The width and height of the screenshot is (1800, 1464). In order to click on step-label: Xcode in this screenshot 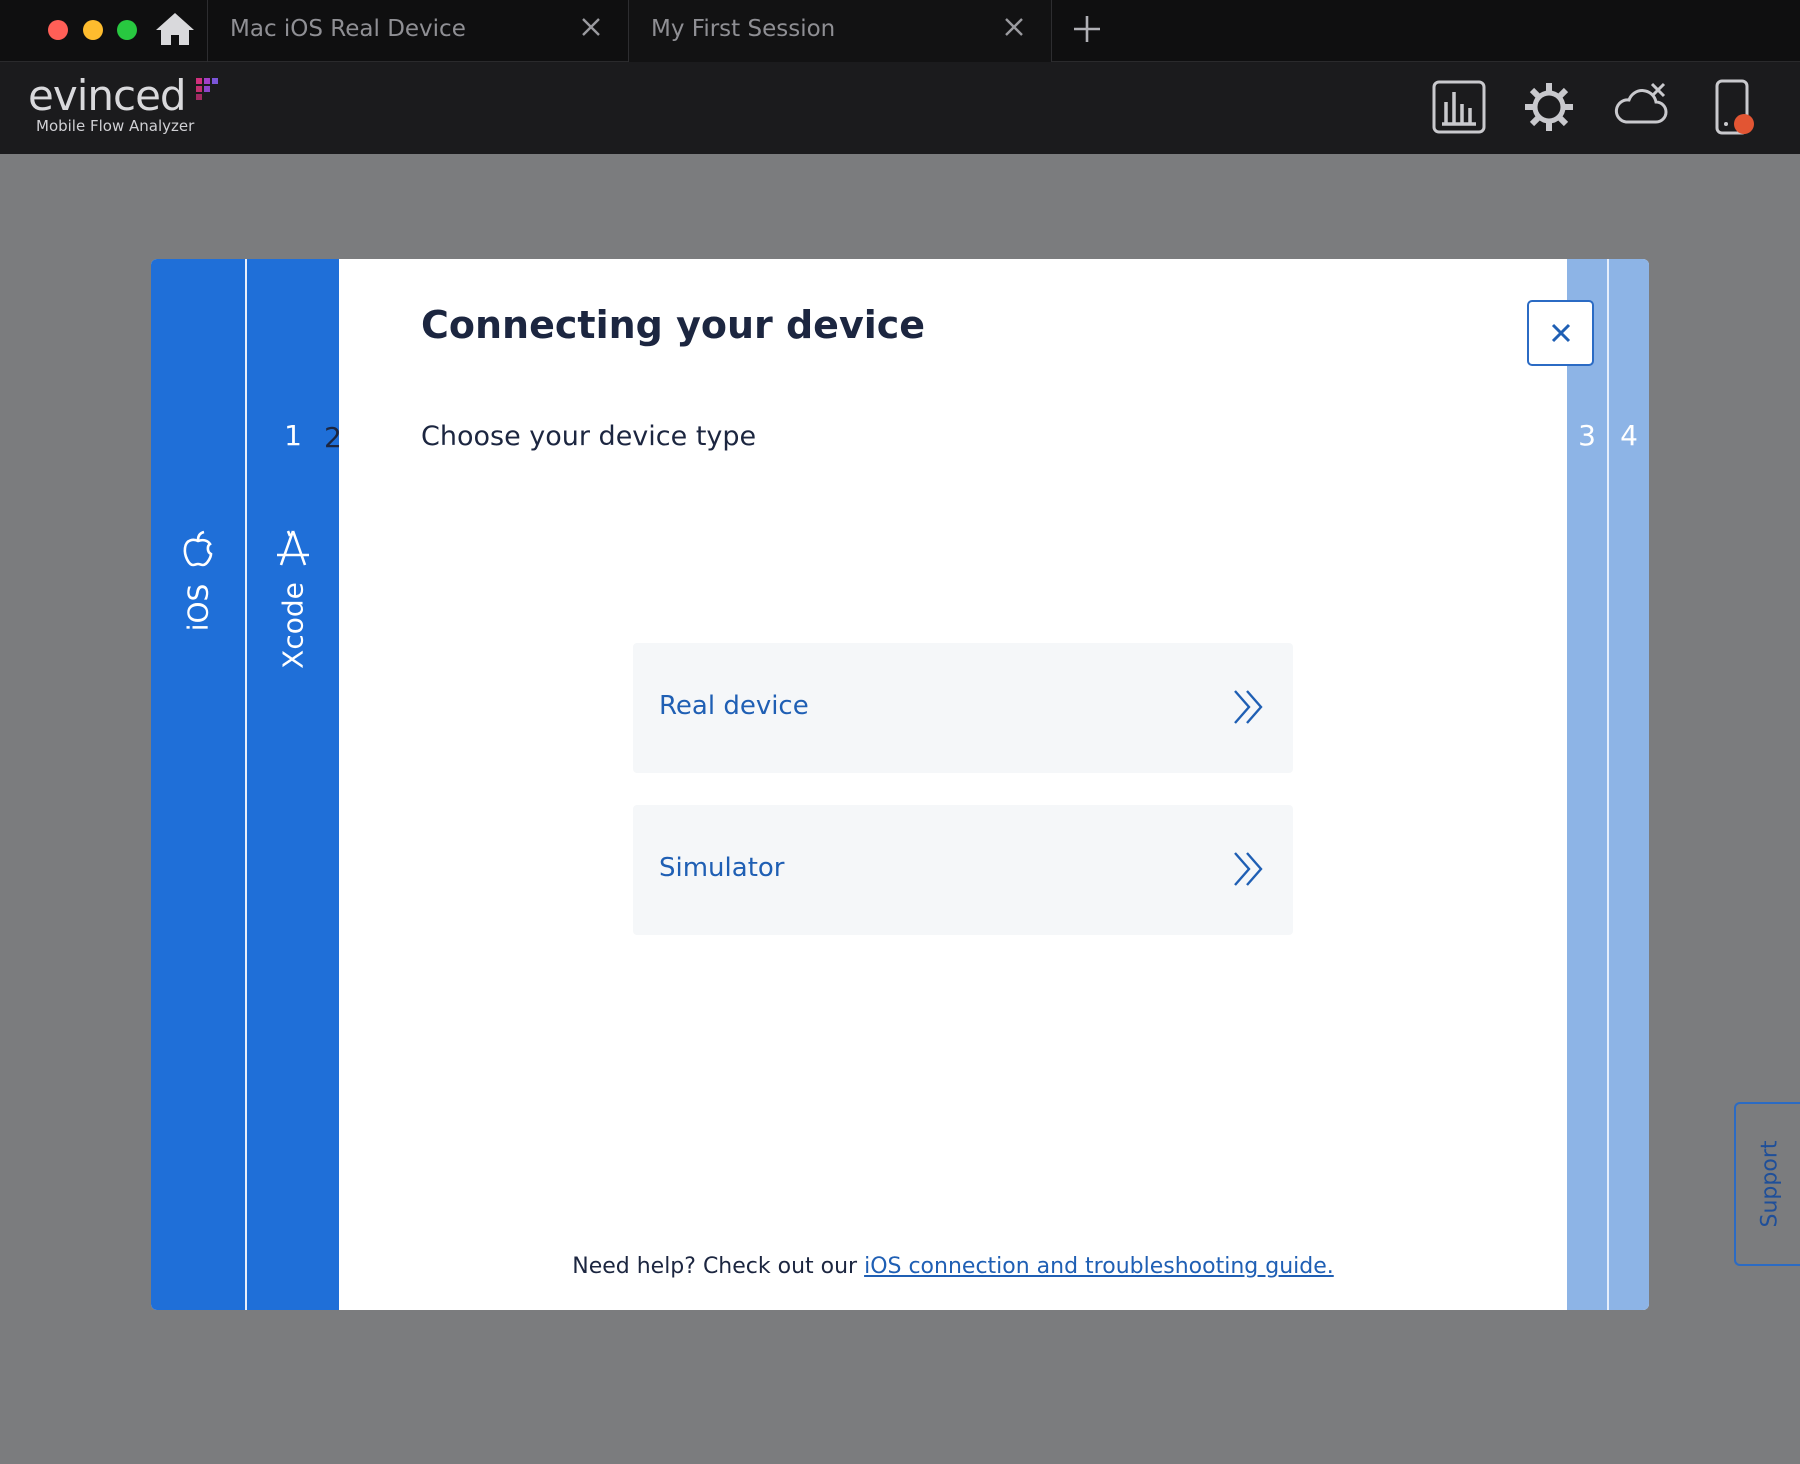, I will do `click(293, 625)`.